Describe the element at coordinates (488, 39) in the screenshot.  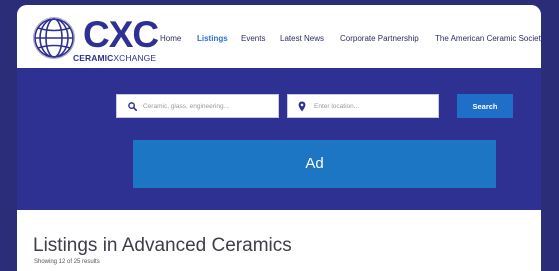
I see `nav-item-american-ceramic-society: The American Ceramic Society` at that location.